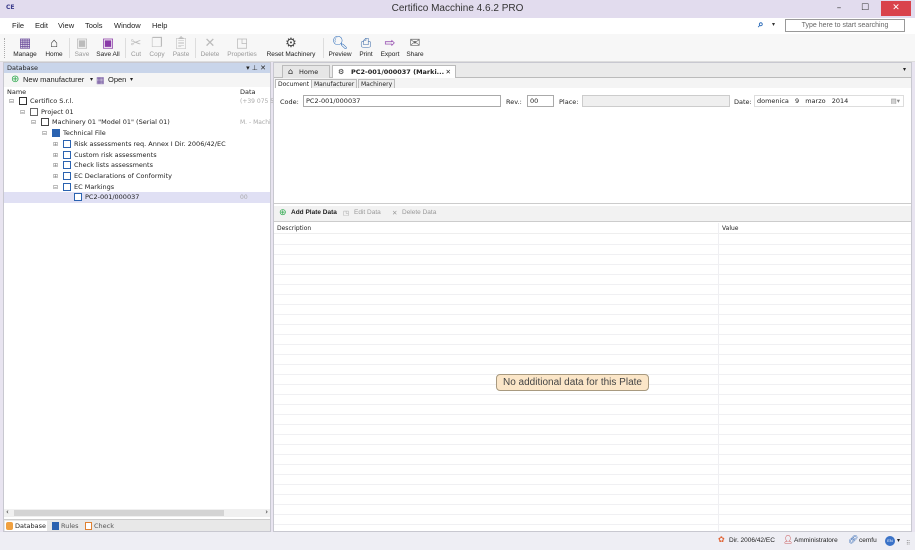  I want to click on horizontal-scrollbar: ‹ ›, so click(137, 512).